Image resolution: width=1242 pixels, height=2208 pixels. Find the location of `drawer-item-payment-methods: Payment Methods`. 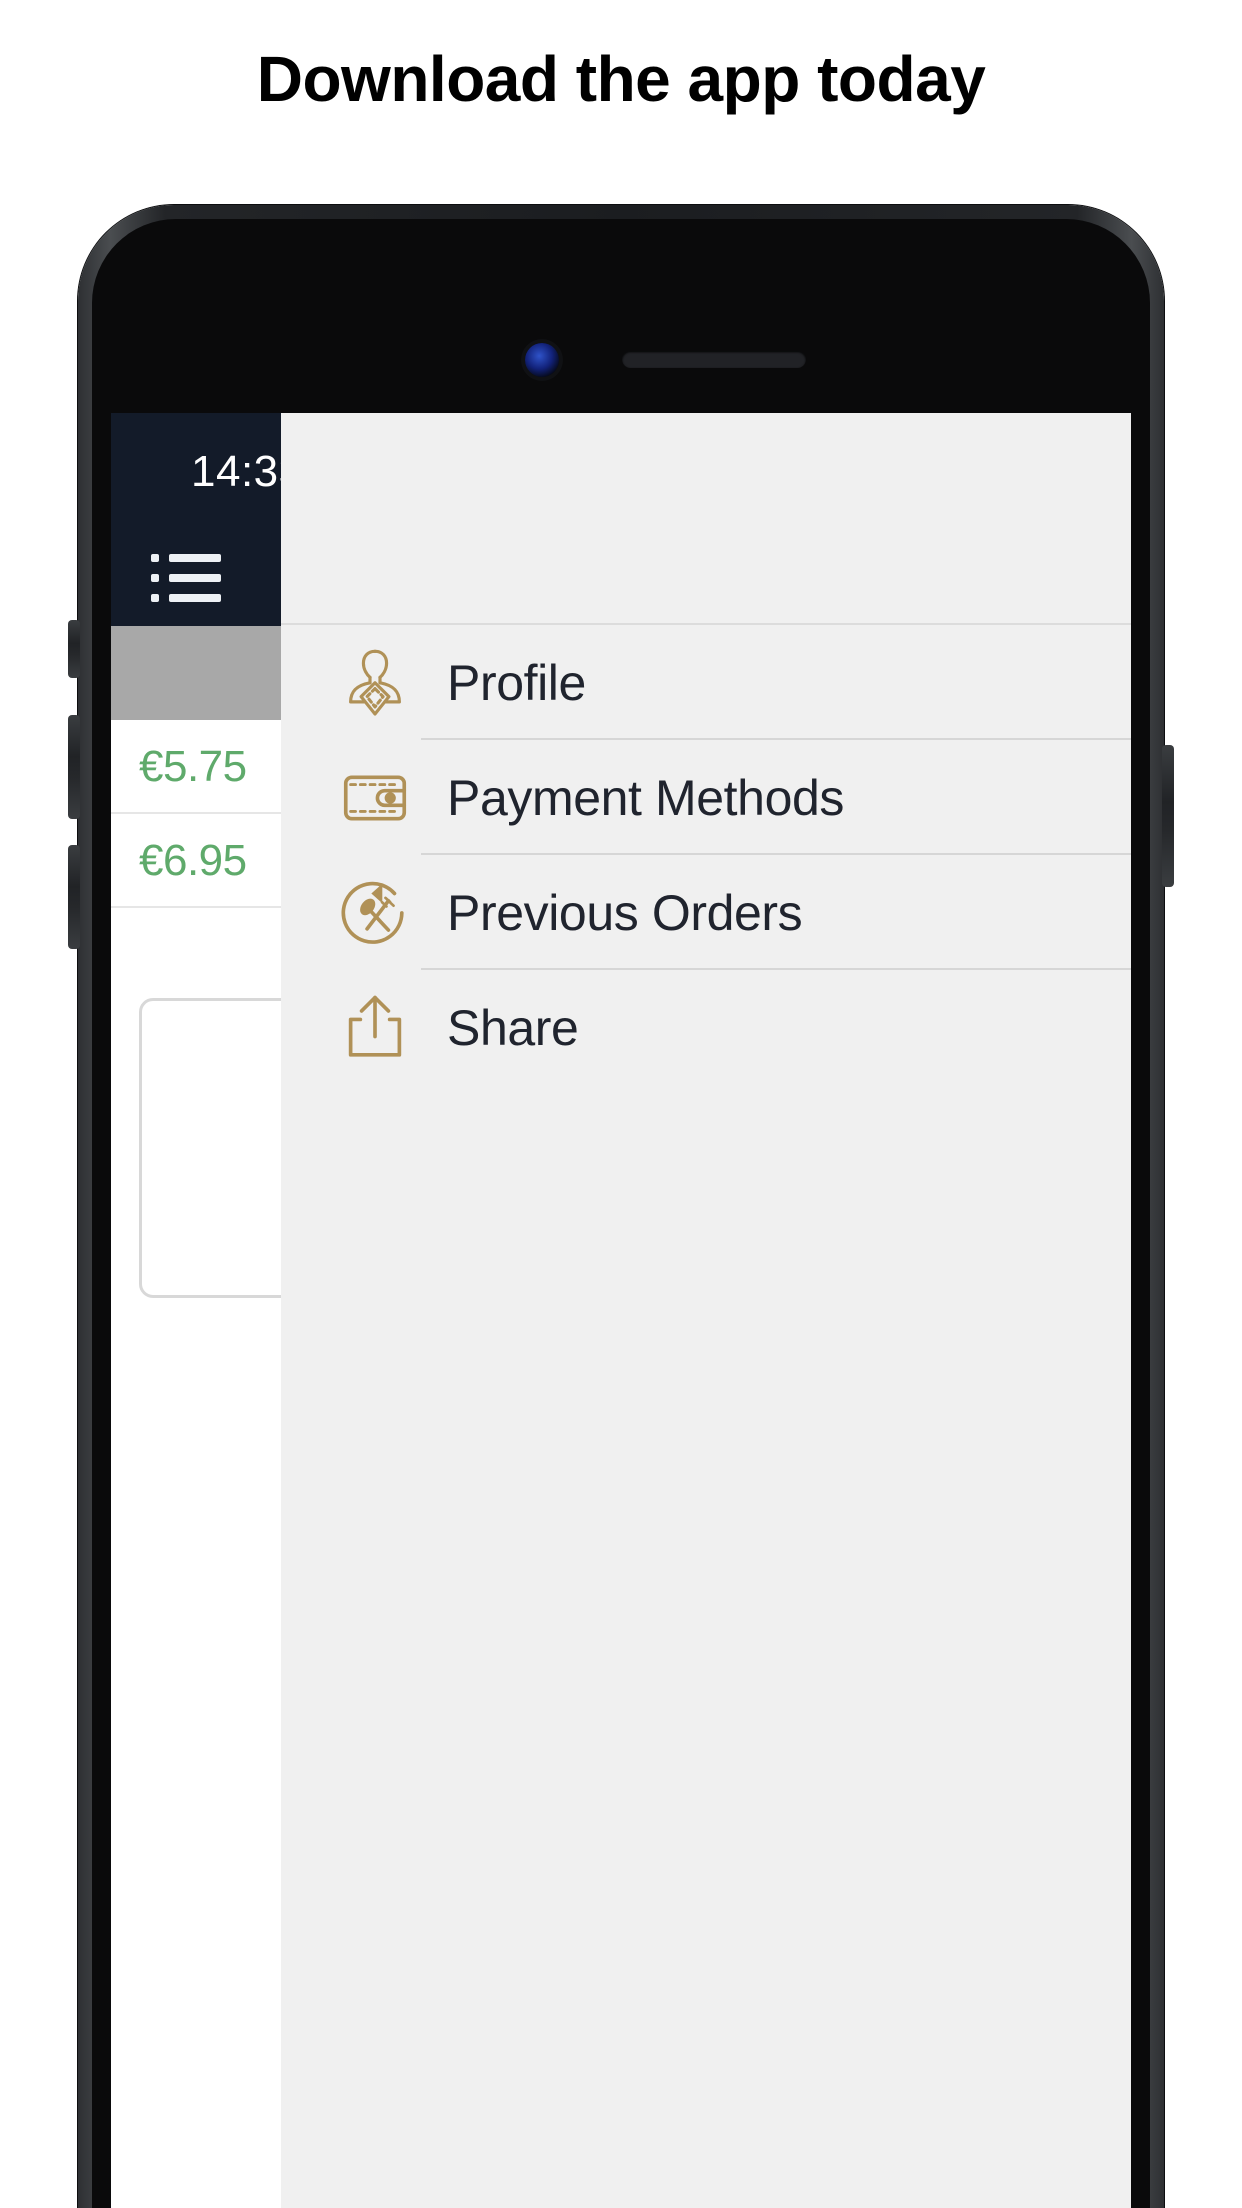

drawer-item-payment-methods: Payment Methods is located at coordinates (706, 797).